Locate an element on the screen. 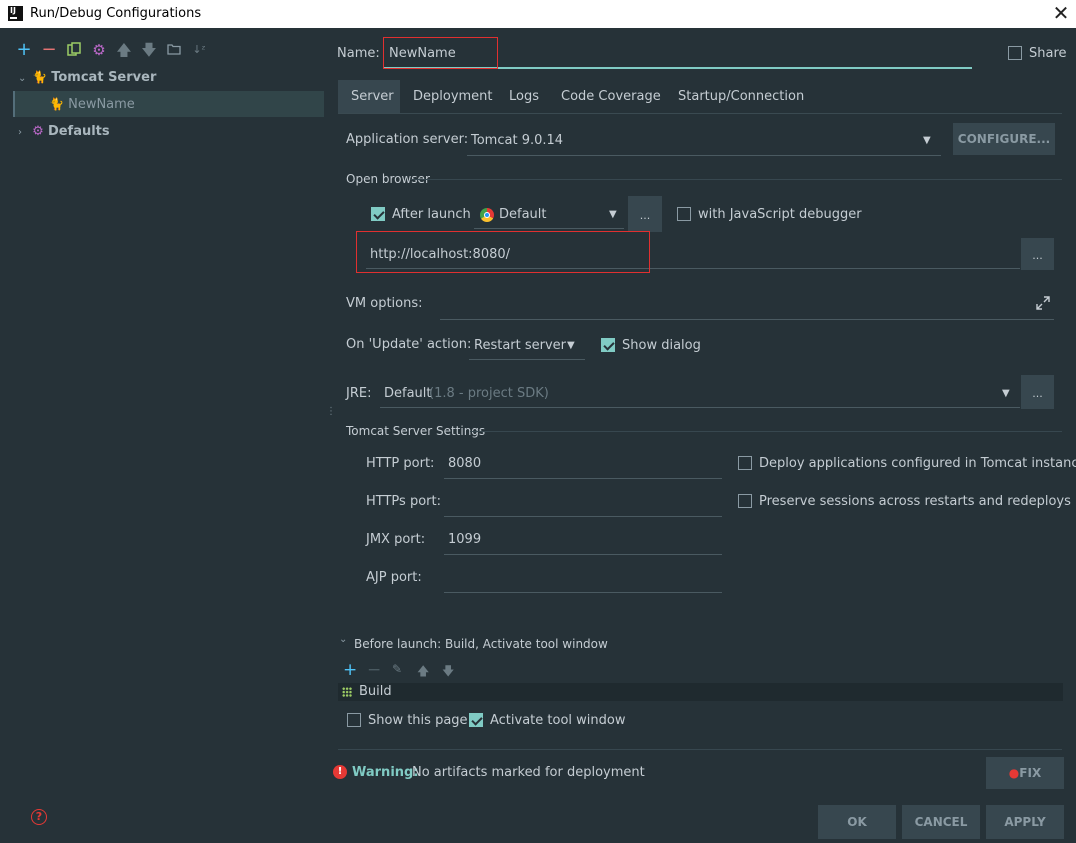  jmx-port-input: 1099 is located at coordinates (583, 540).